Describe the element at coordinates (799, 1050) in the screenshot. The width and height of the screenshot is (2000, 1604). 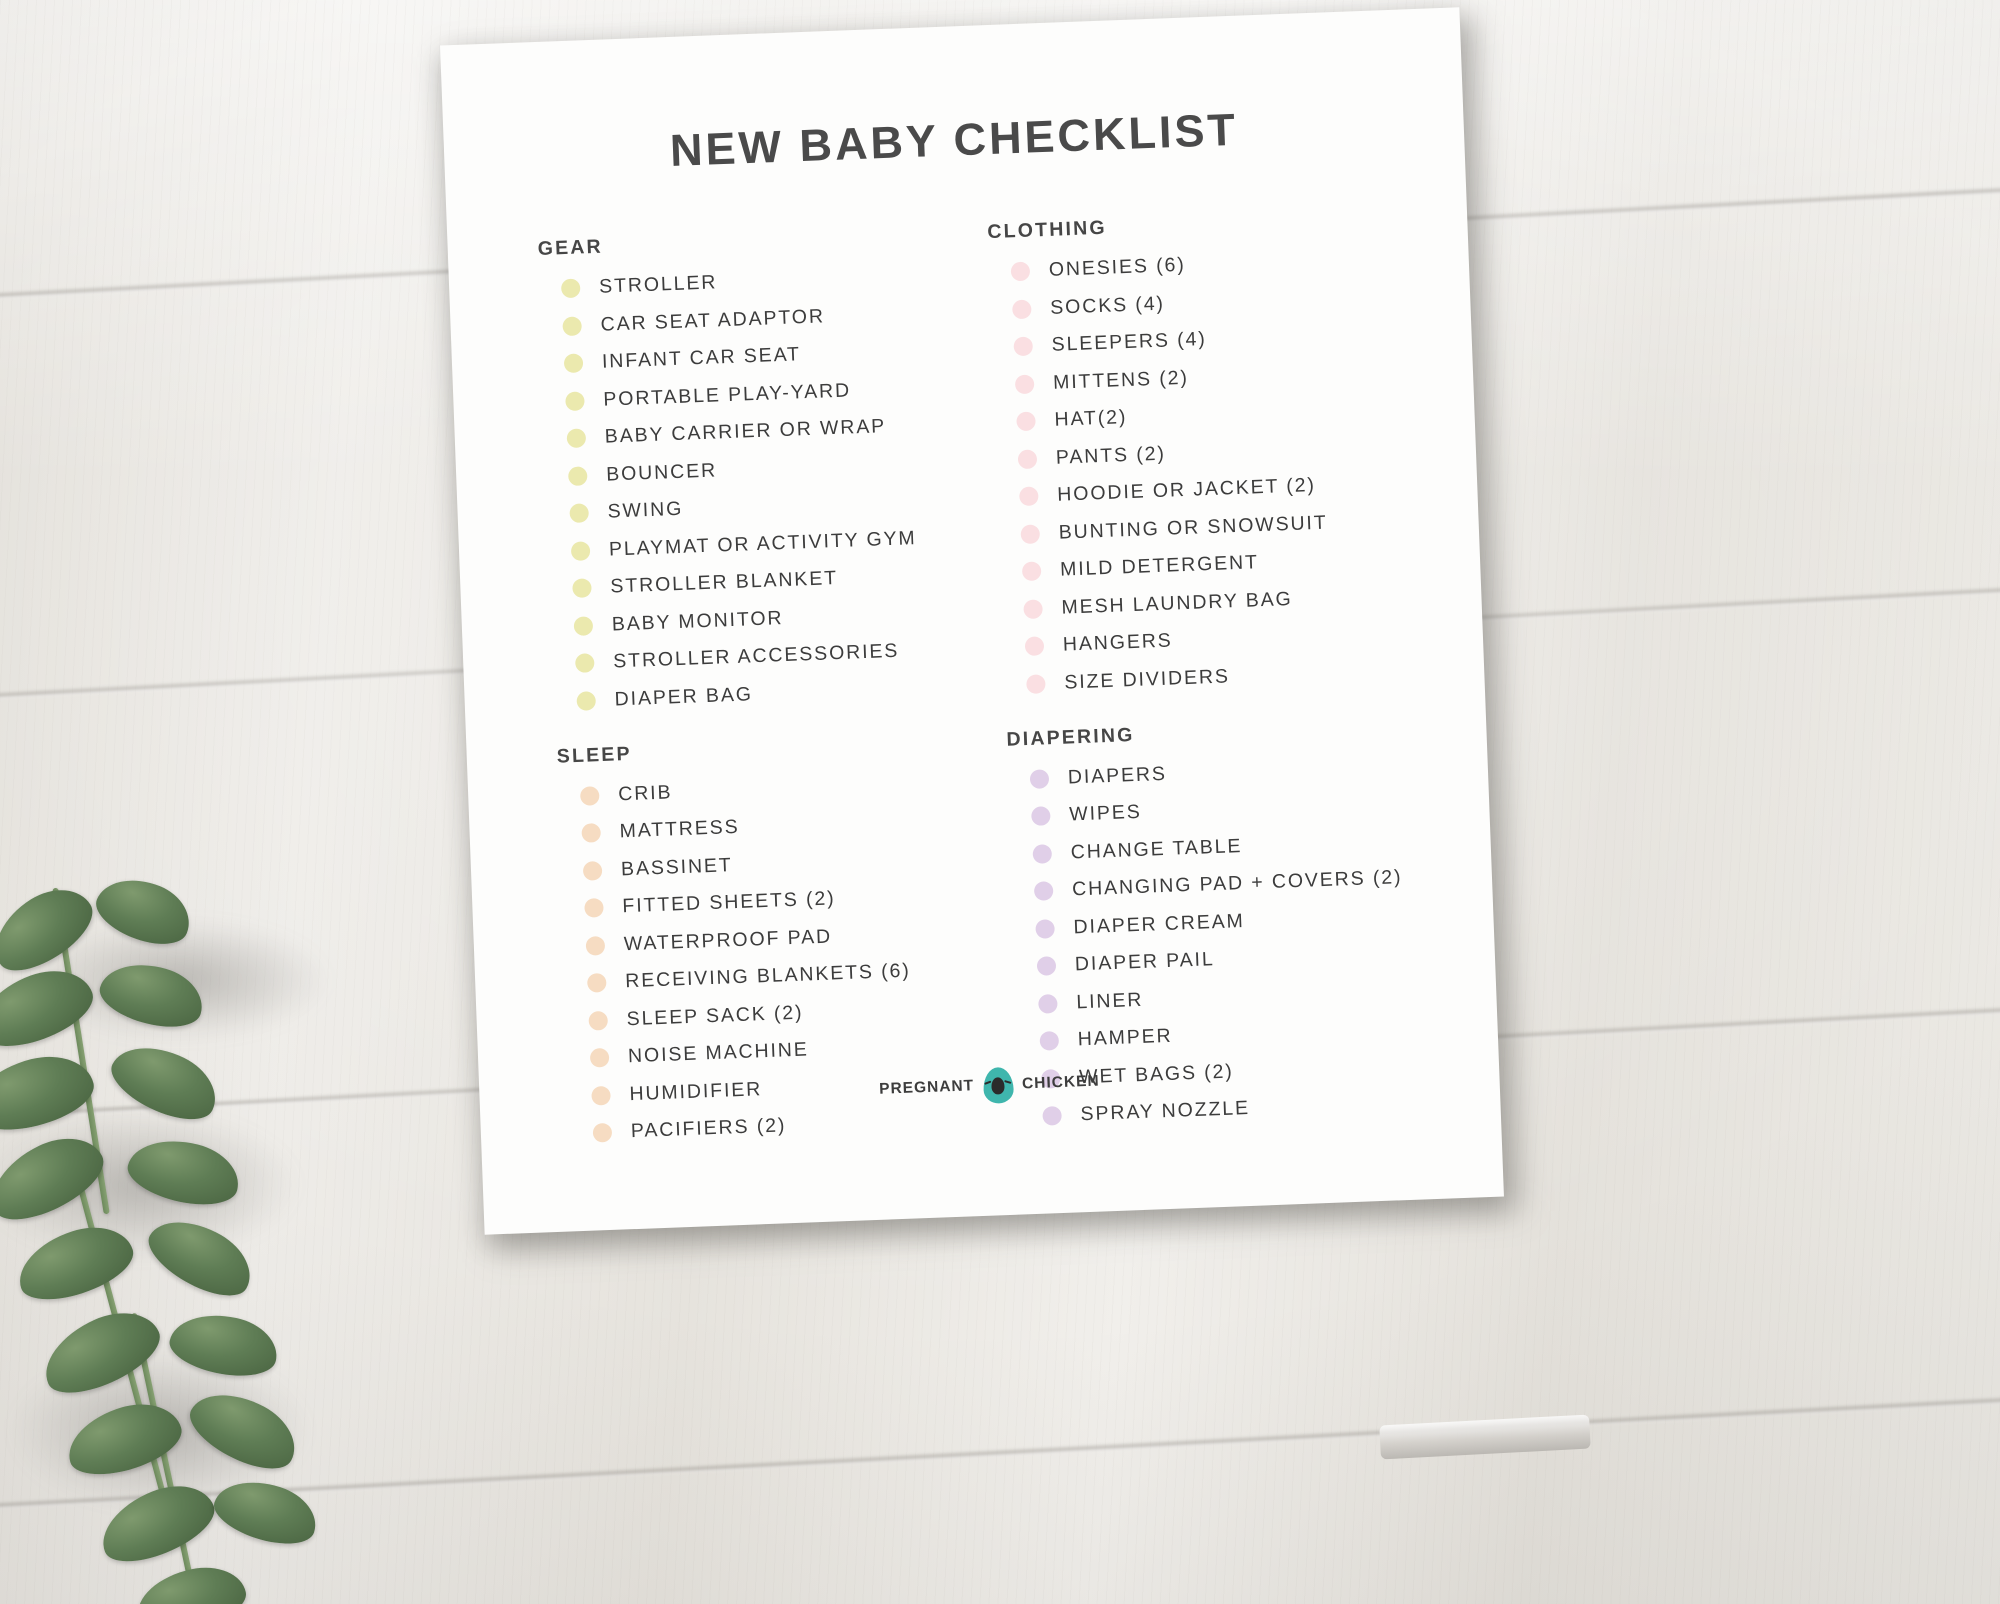
I see `list-item: NOISE MACHINE` at that location.